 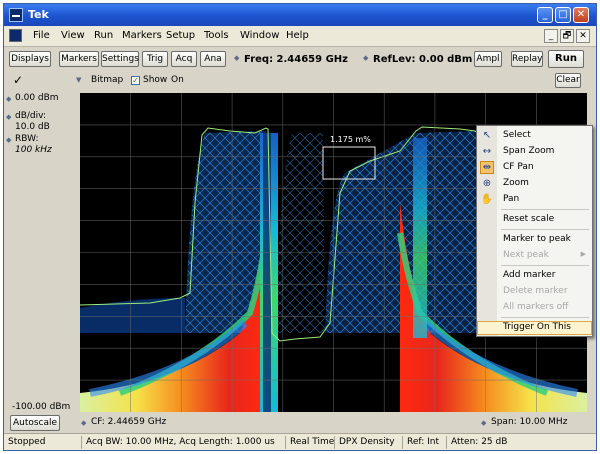 What do you see at coordinates (527, 59) in the screenshot?
I see `replay-button: Replay` at bounding box center [527, 59].